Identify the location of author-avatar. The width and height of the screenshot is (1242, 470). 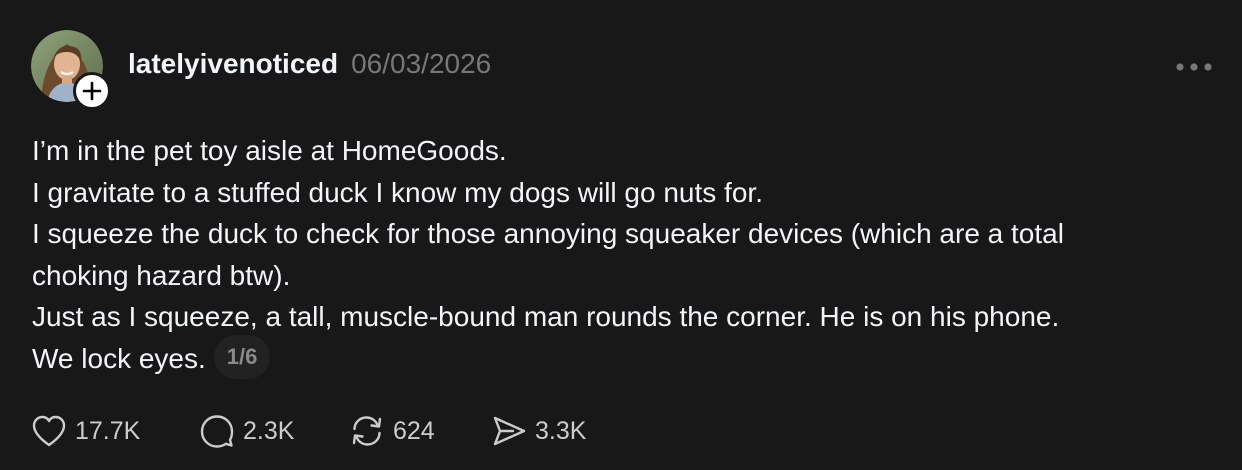
(71, 70).